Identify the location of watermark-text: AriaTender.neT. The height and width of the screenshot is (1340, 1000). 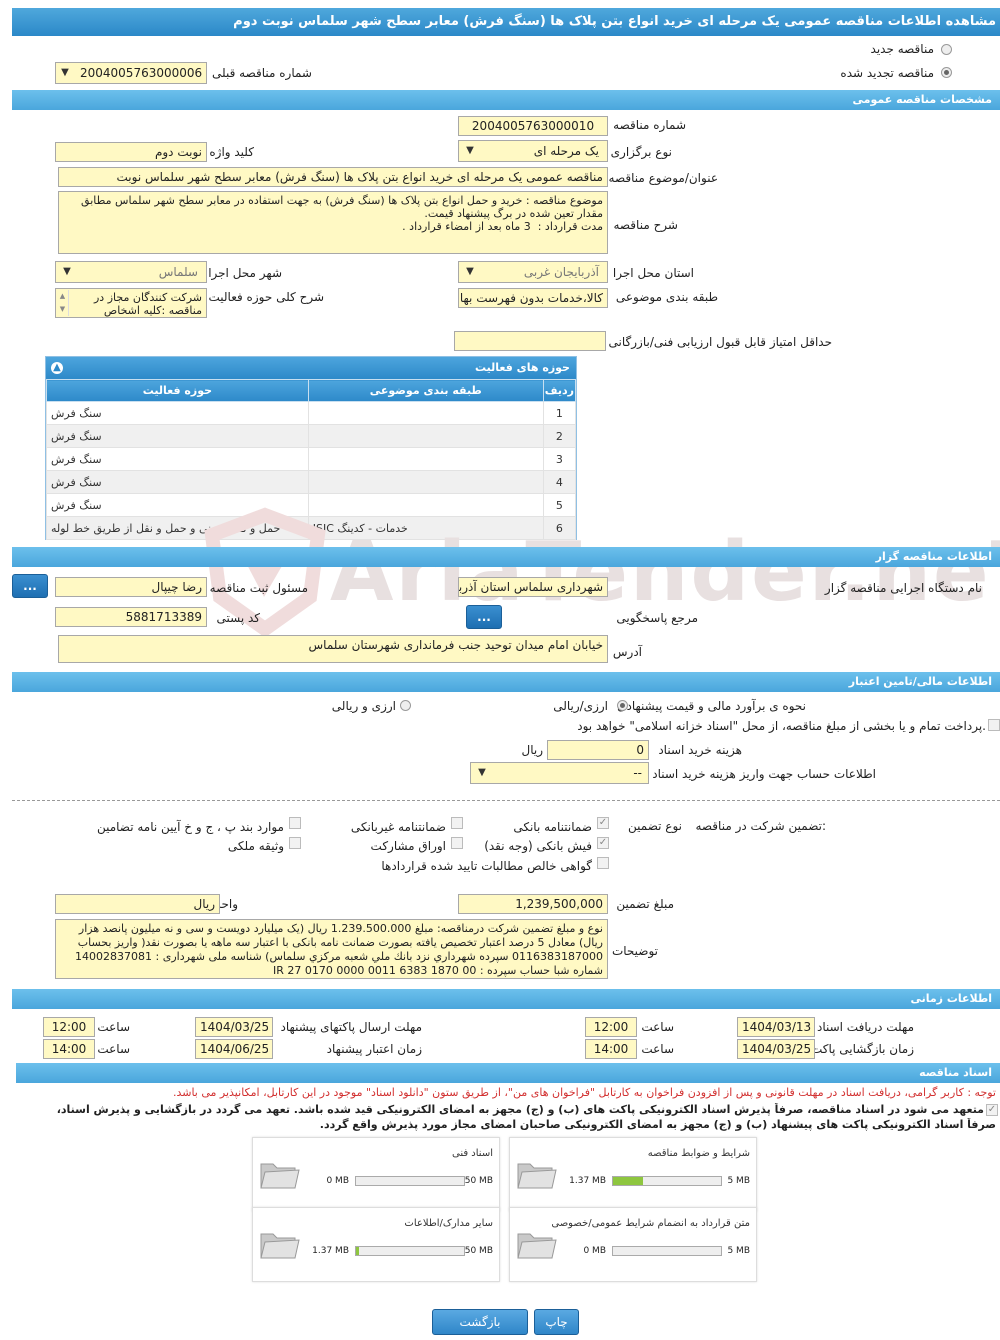
(665, 572).